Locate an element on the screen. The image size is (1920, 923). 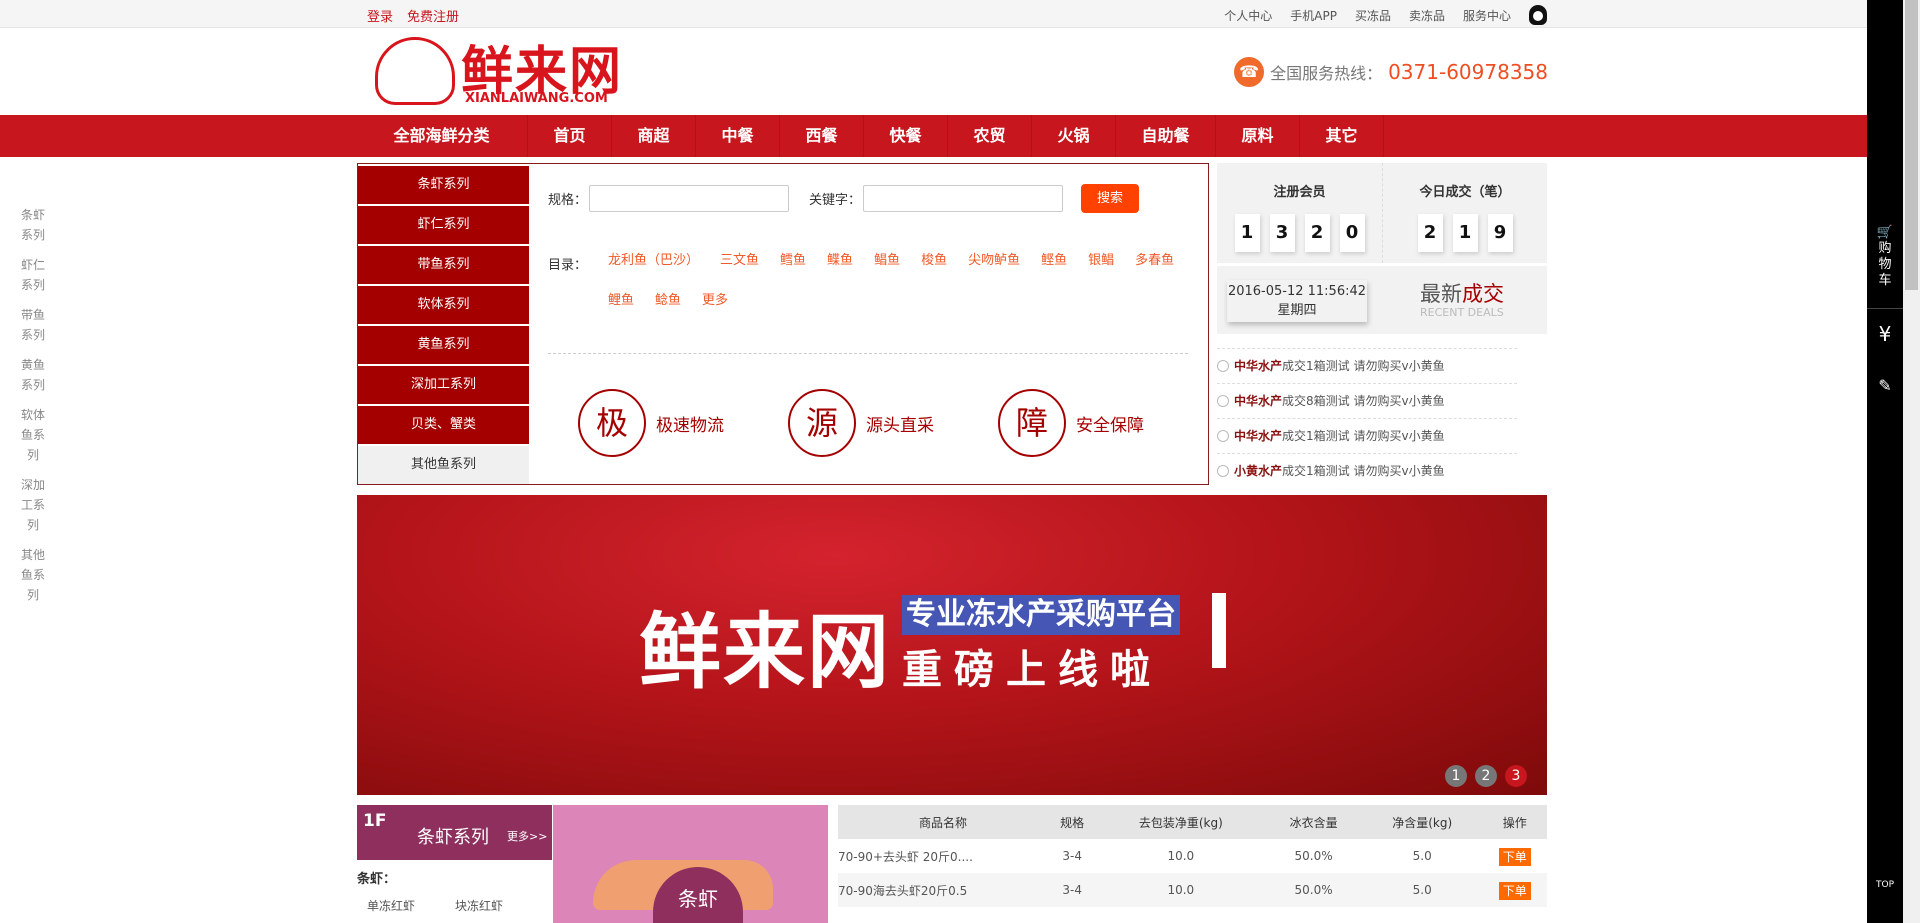
directory-link: 尖吻鲈鱼 is located at coordinates (994, 261).